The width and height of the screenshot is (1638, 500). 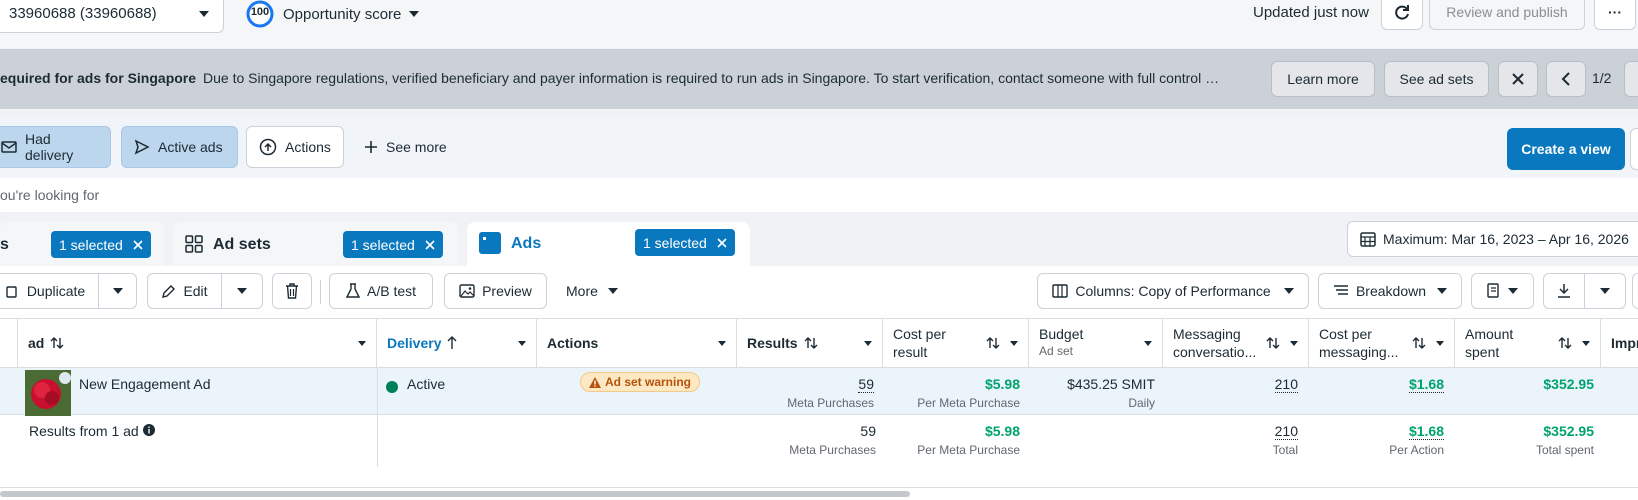 I want to click on ad-name: New Engagement Ad, so click(x=145, y=384).